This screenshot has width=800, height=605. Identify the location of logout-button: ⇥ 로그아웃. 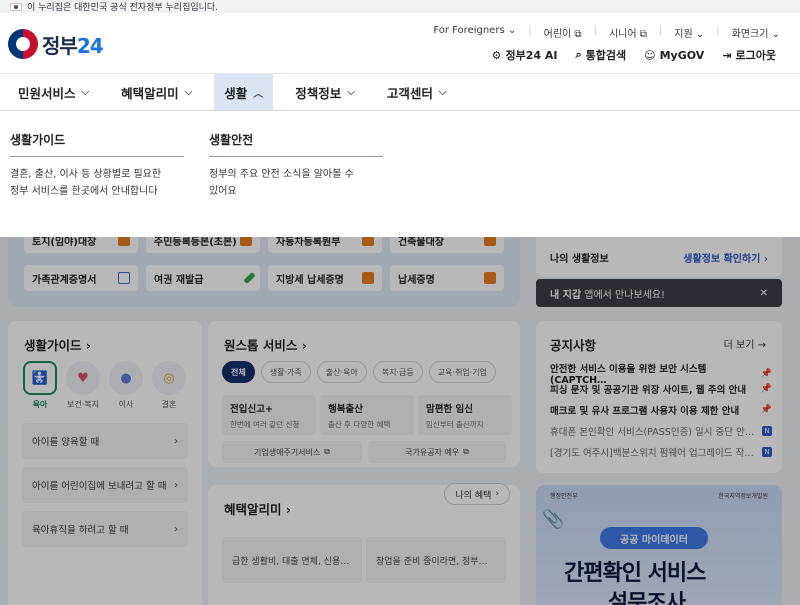
(749, 55).